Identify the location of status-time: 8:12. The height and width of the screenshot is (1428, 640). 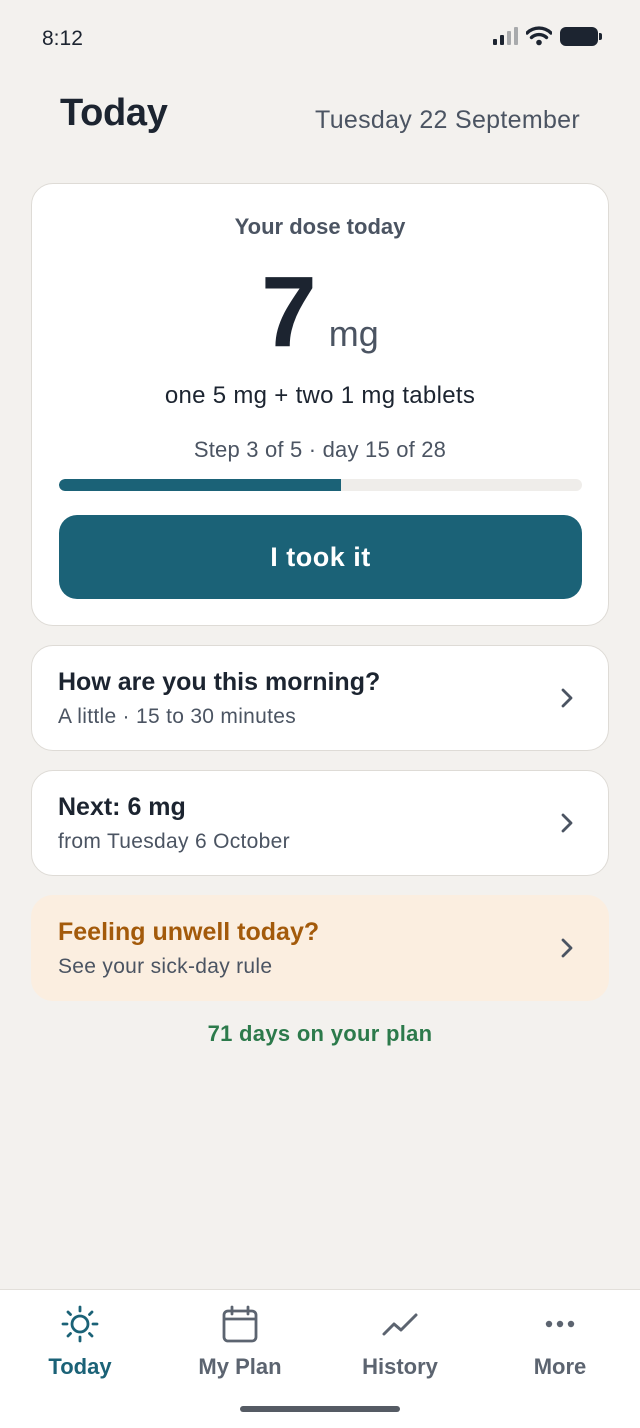
(62, 38).